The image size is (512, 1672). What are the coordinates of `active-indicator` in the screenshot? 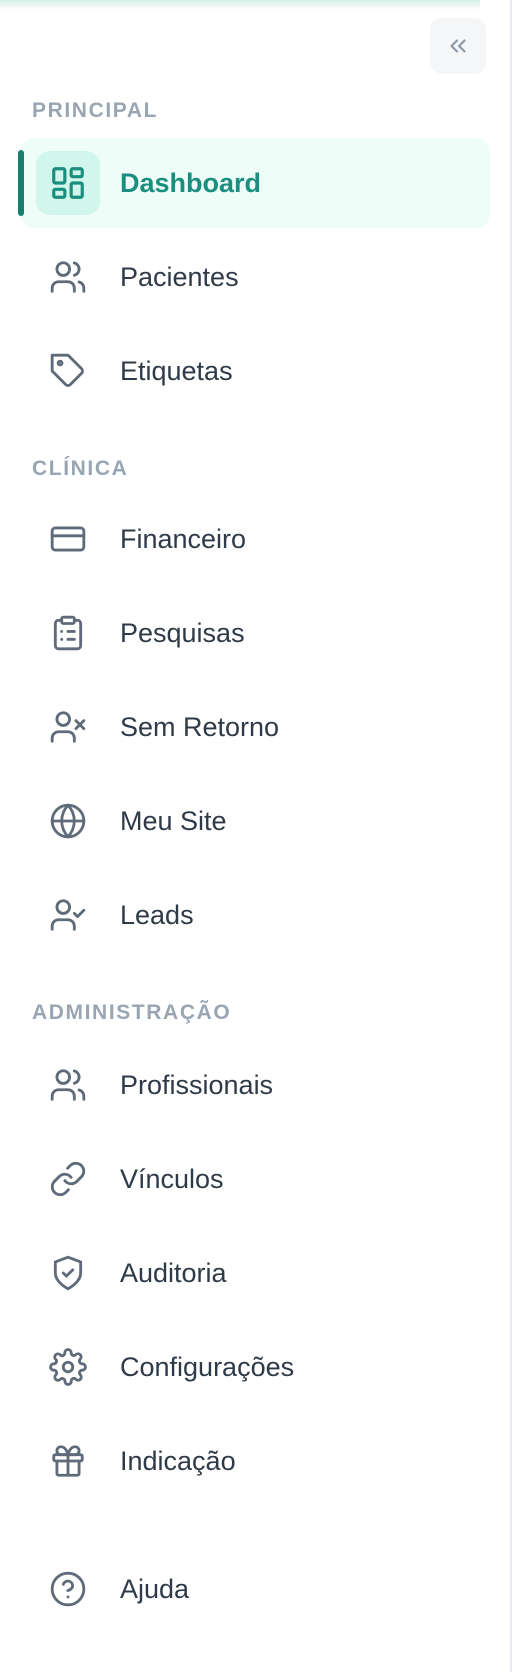 It's located at (21, 183).